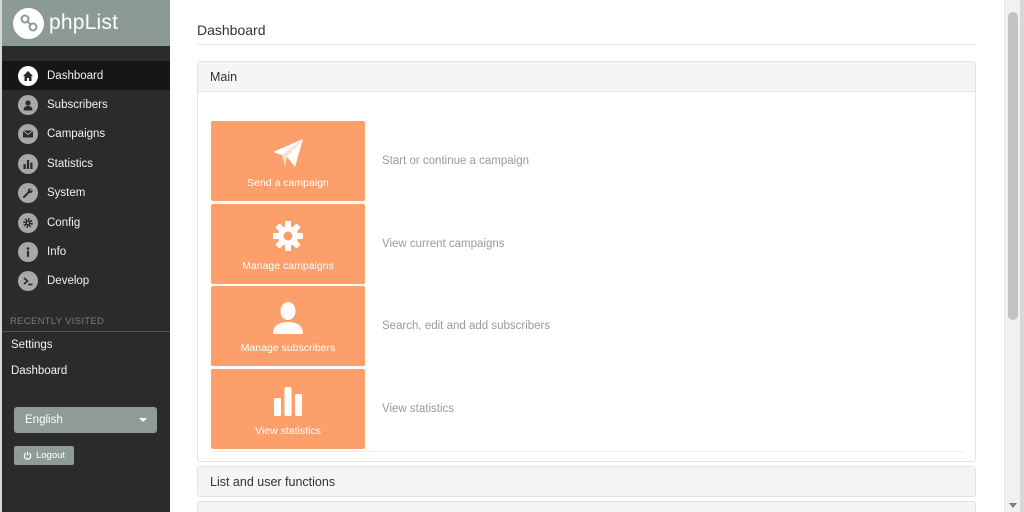  Describe the element at coordinates (66, 193) in the screenshot. I see `sidebar-item-label: System` at that location.